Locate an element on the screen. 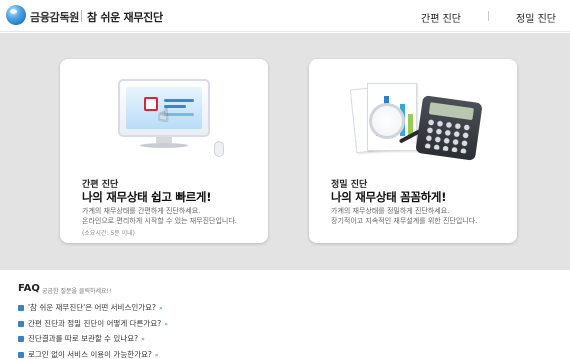 This screenshot has width=570, height=359. faq-question: 간편 진단과 정밀 진단이 어떻게 다른가요? is located at coordinates (94, 323).